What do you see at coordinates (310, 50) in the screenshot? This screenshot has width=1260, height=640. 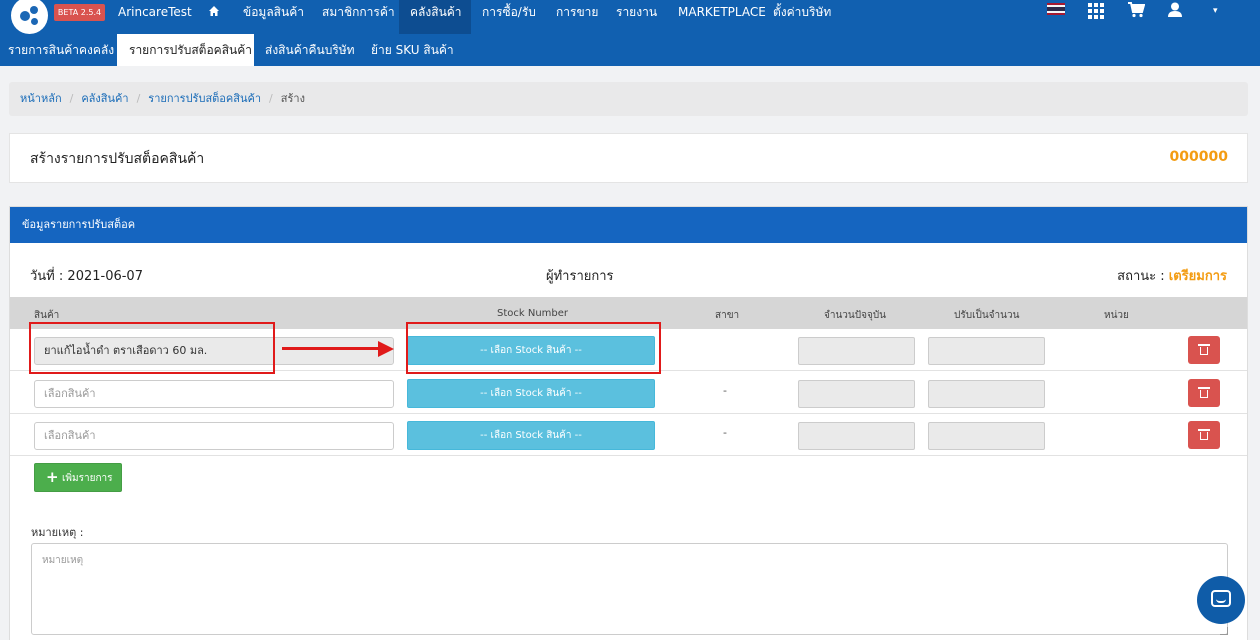 I see `subnav-return-to-company: ส่งสินค้าคืนบริษัท` at bounding box center [310, 50].